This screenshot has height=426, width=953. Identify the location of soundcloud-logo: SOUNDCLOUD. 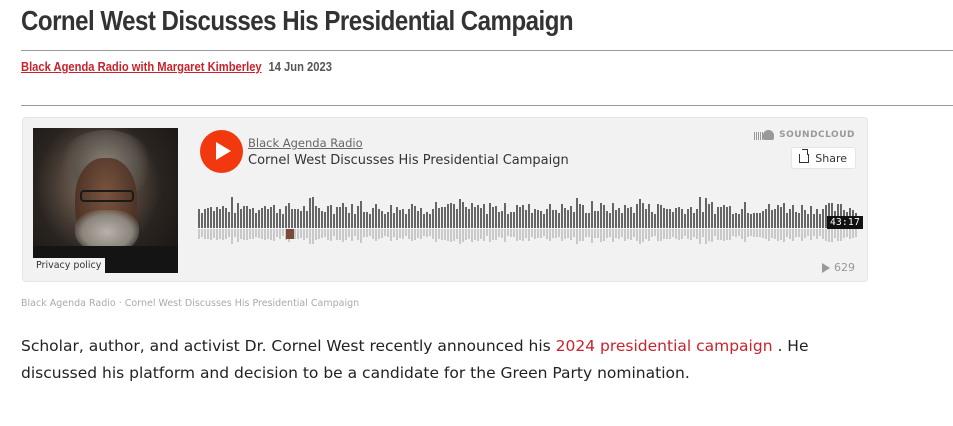
(804, 135).